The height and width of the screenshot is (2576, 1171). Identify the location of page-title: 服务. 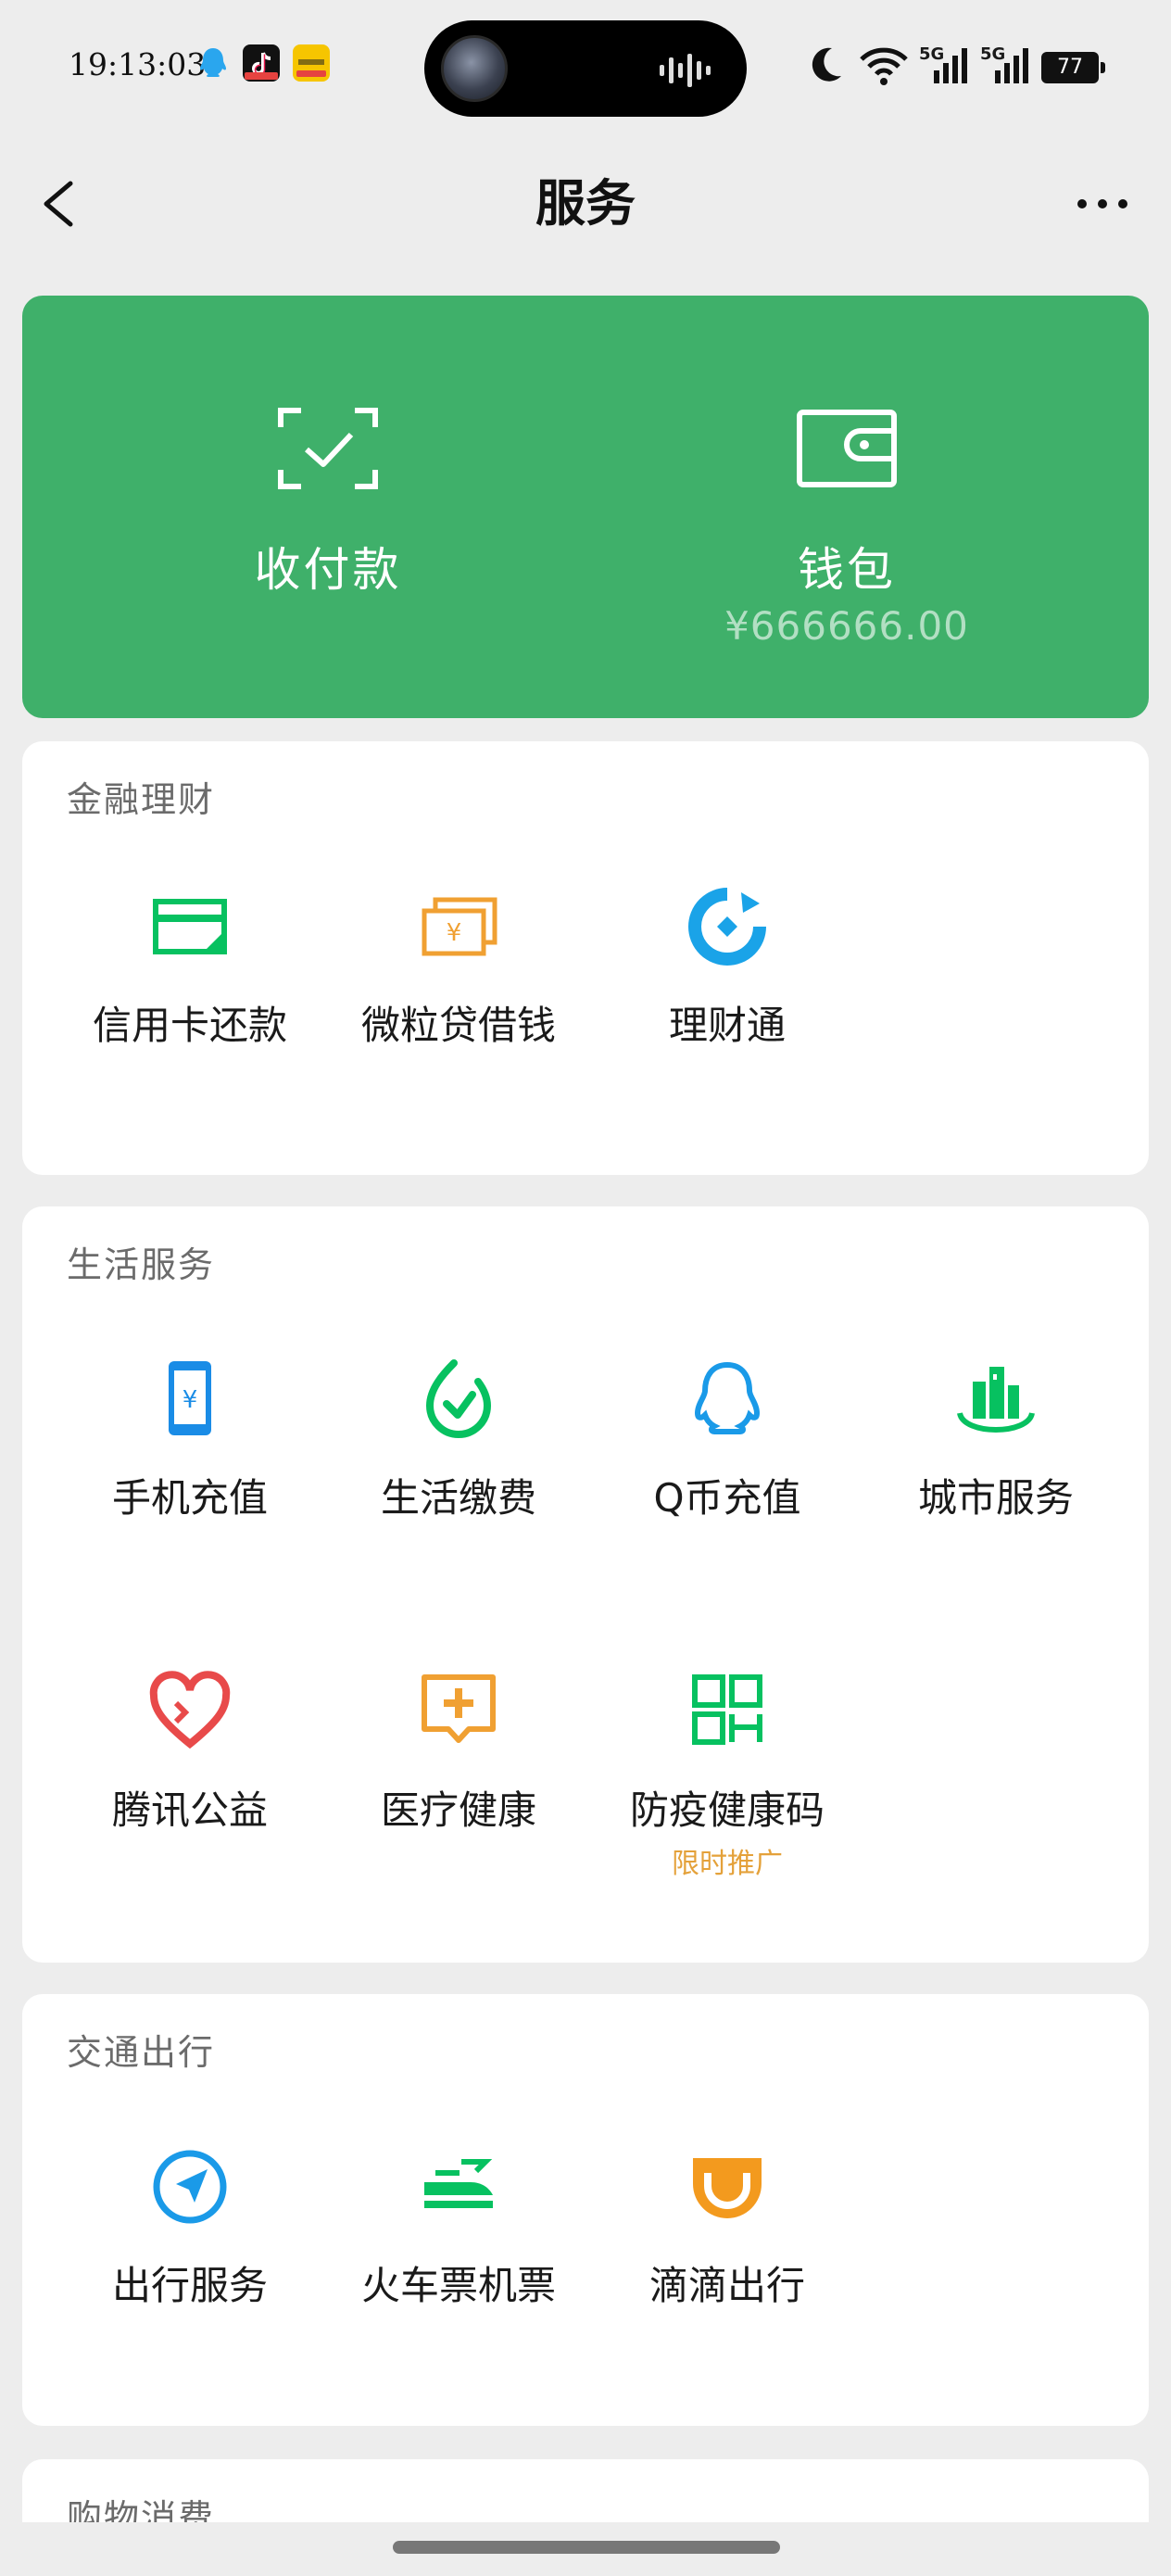
(585, 203).